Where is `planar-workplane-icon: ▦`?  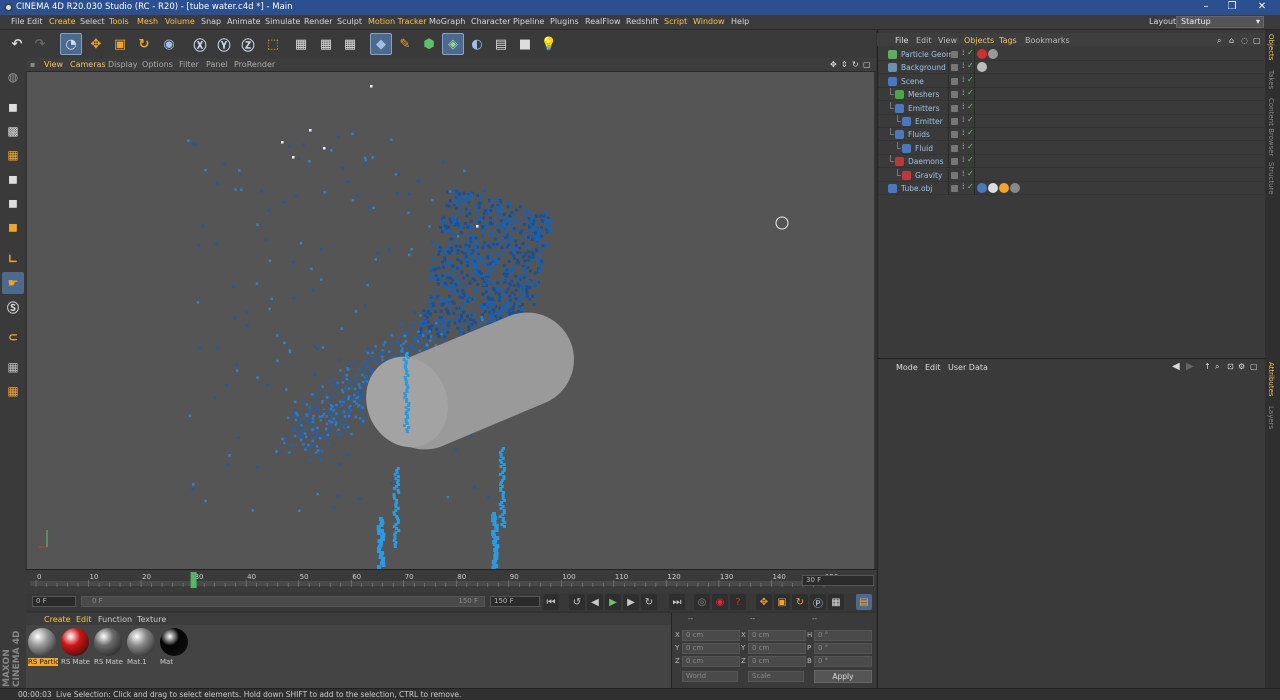
planar-workplane-icon: ▦ is located at coordinates (13, 391).